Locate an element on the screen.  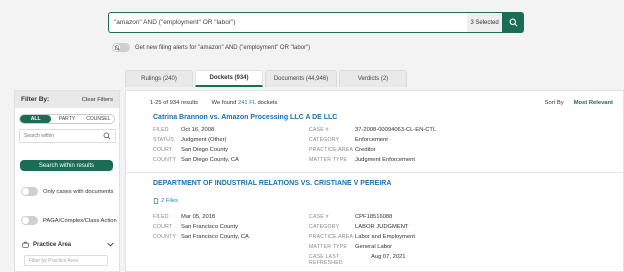
paga-toggle is located at coordinates (29, 220).